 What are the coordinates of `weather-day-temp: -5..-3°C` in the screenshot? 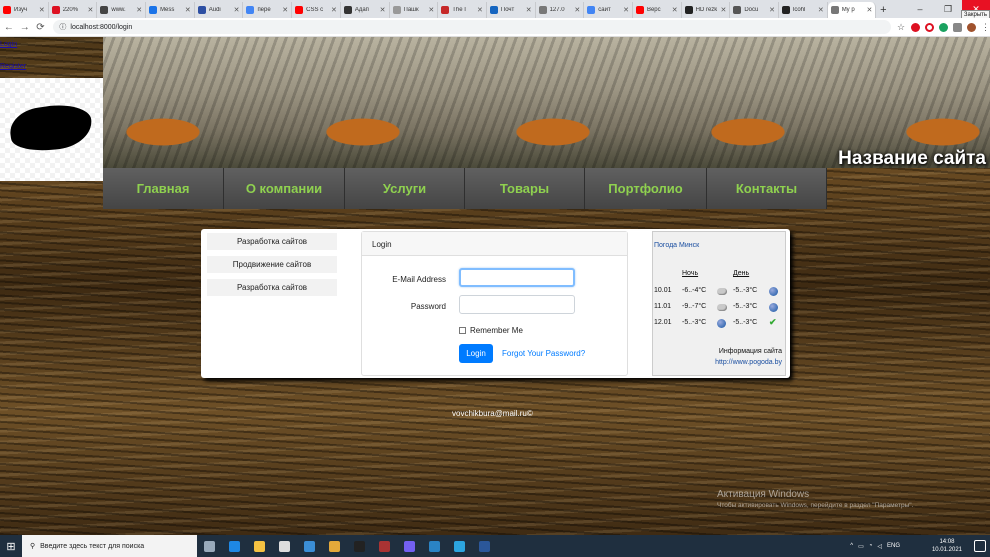 It's located at (745, 322).